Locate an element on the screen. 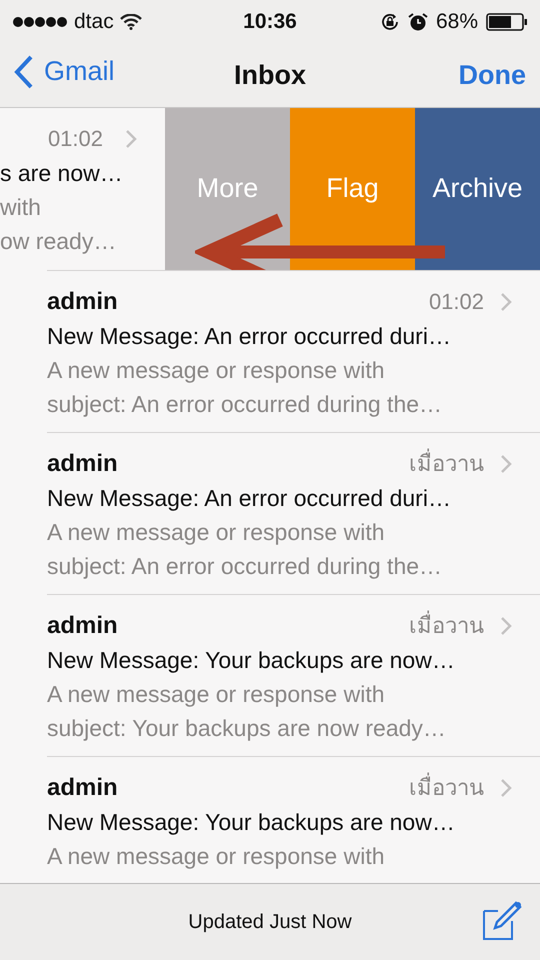 The height and width of the screenshot is (960, 540). alarm-icon is located at coordinates (418, 22).